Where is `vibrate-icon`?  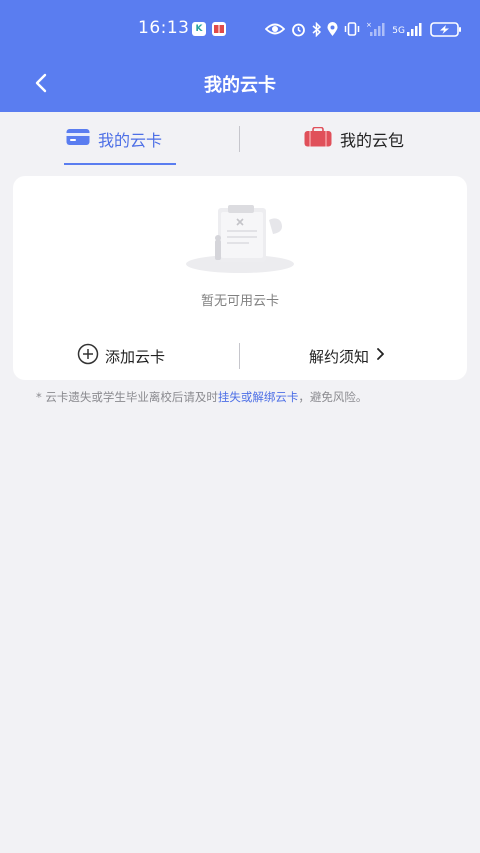
vibrate-icon is located at coordinates (352, 29).